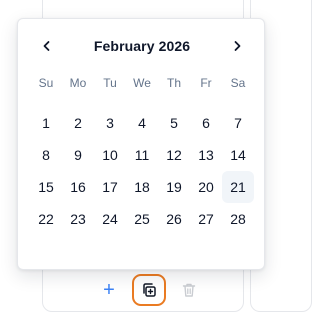 This screenshot has width=320, height=322. What do you see at coordinates (78, 83) in the screenshot?
I see `weekday-label: Mo` at bounding box center [78, 83].